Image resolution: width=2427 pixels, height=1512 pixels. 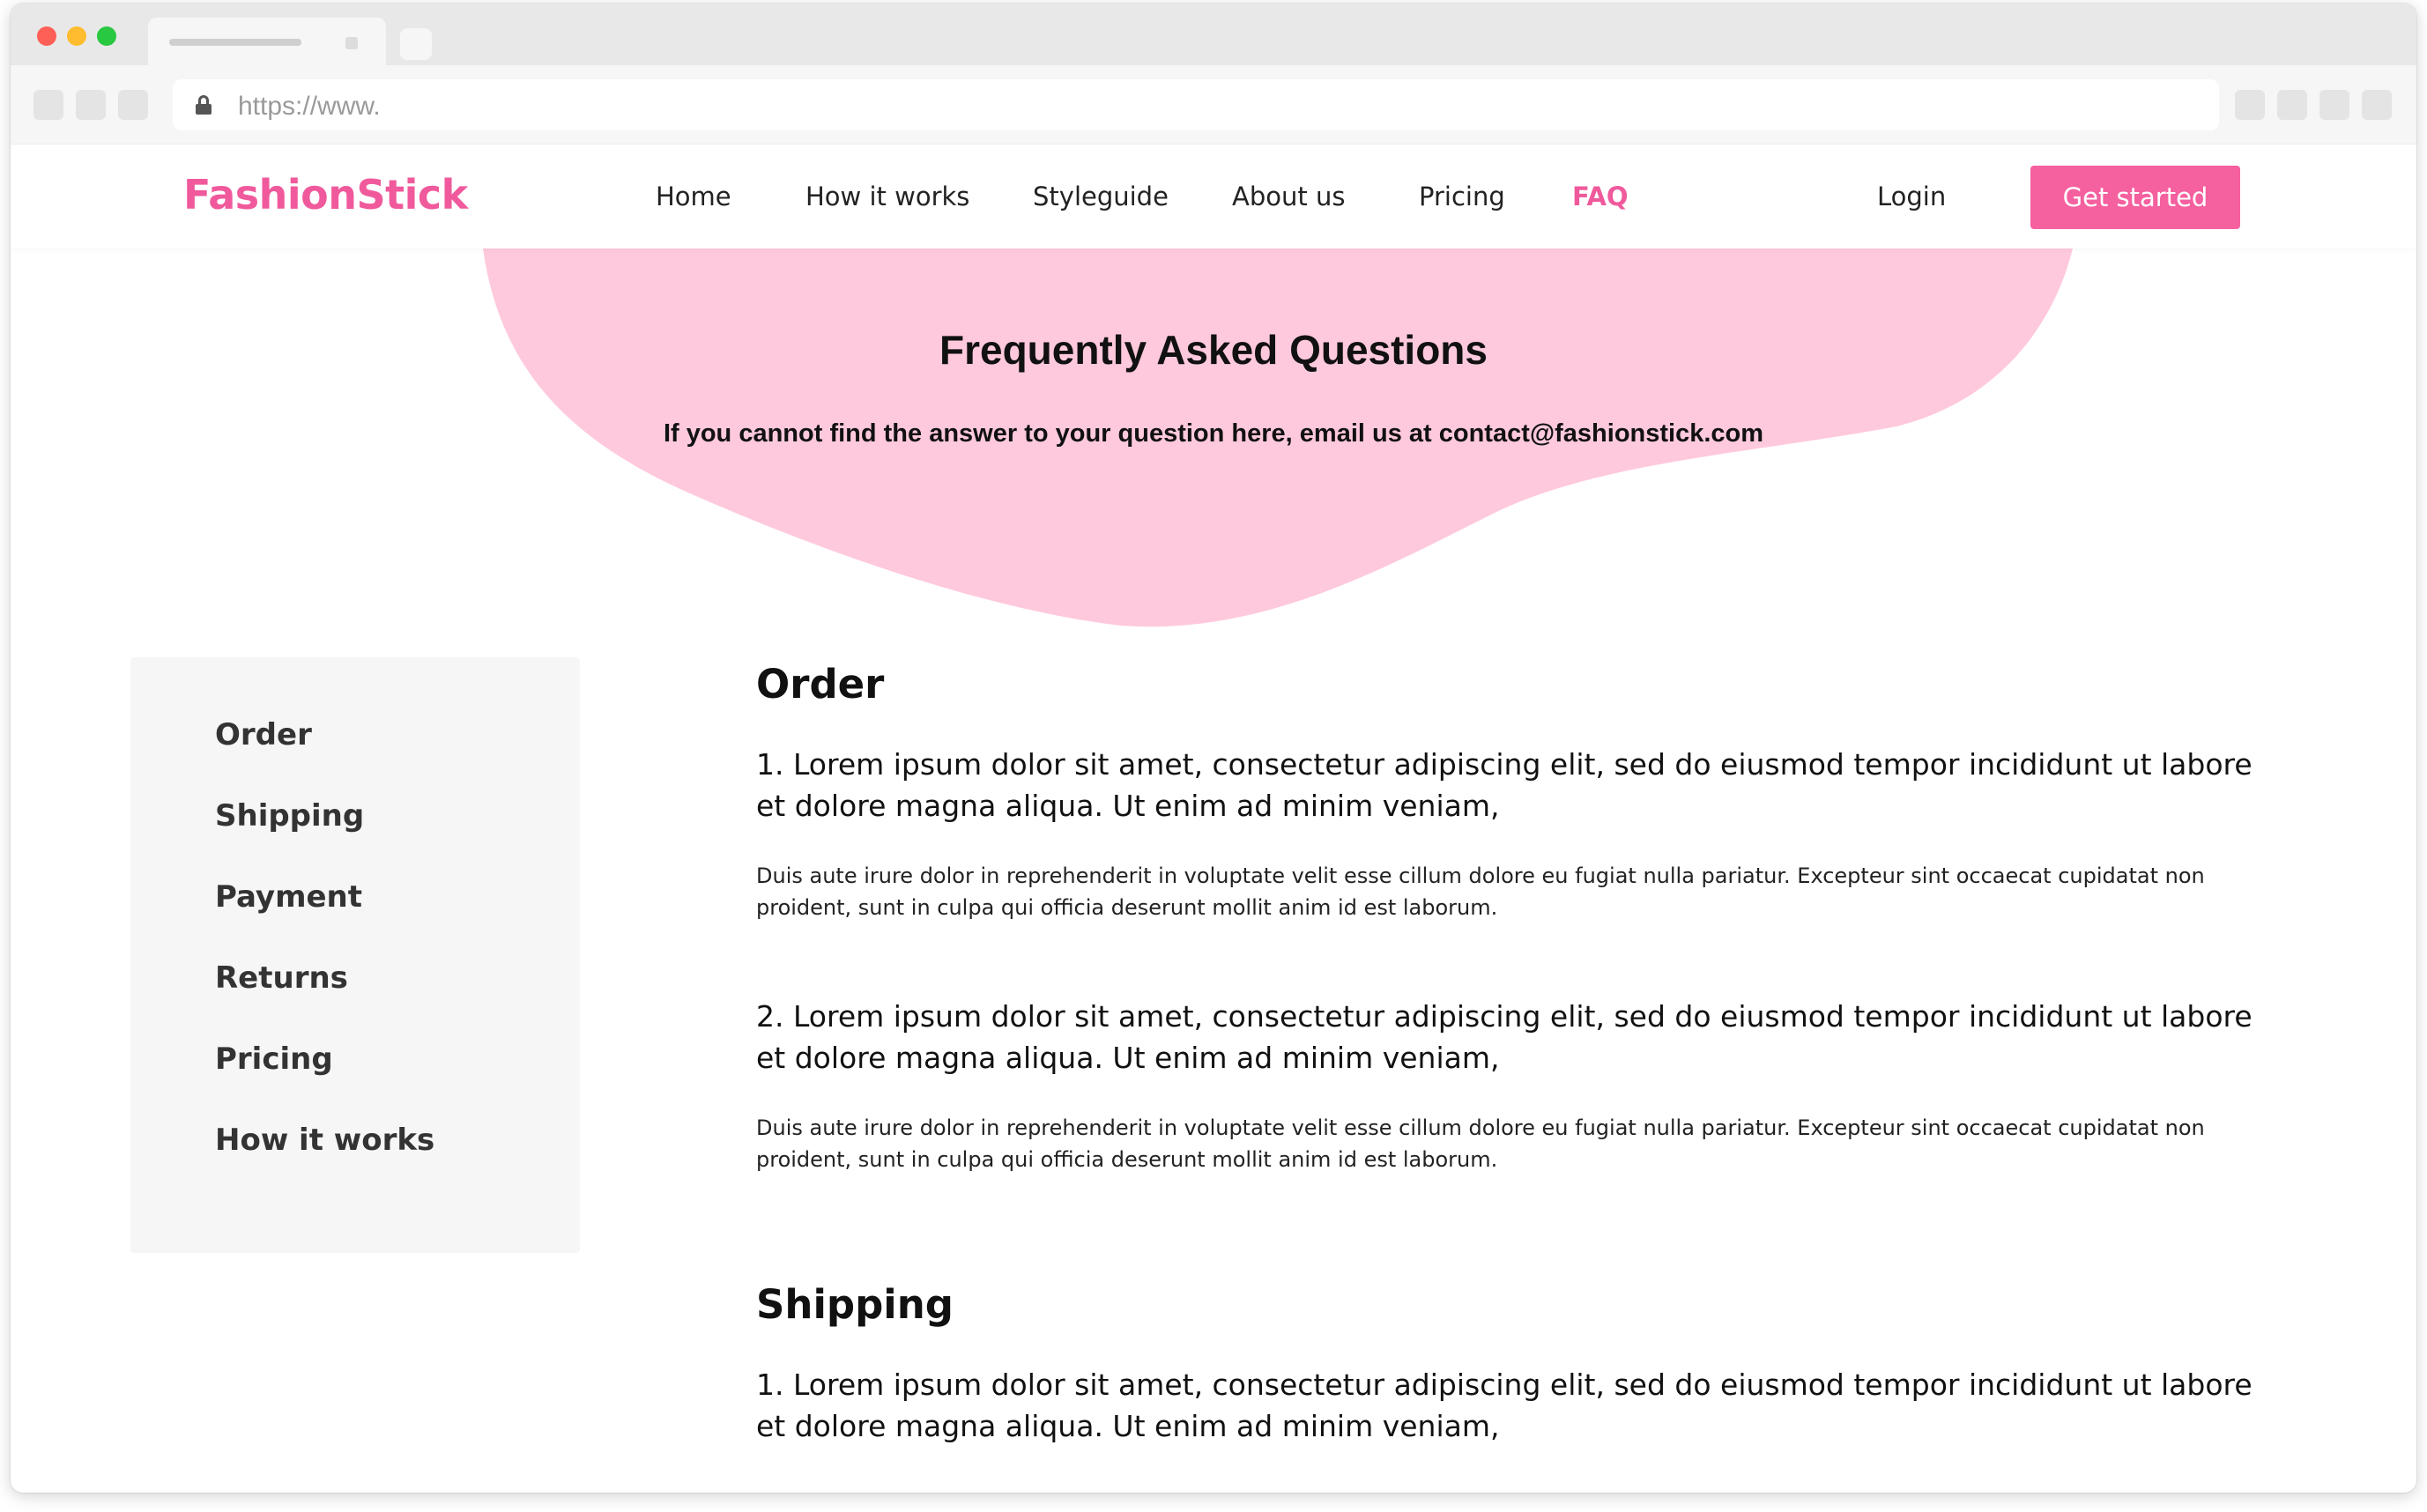 I want to click on nav-styleguide: Styleguide, so click(x=1101, y=196).